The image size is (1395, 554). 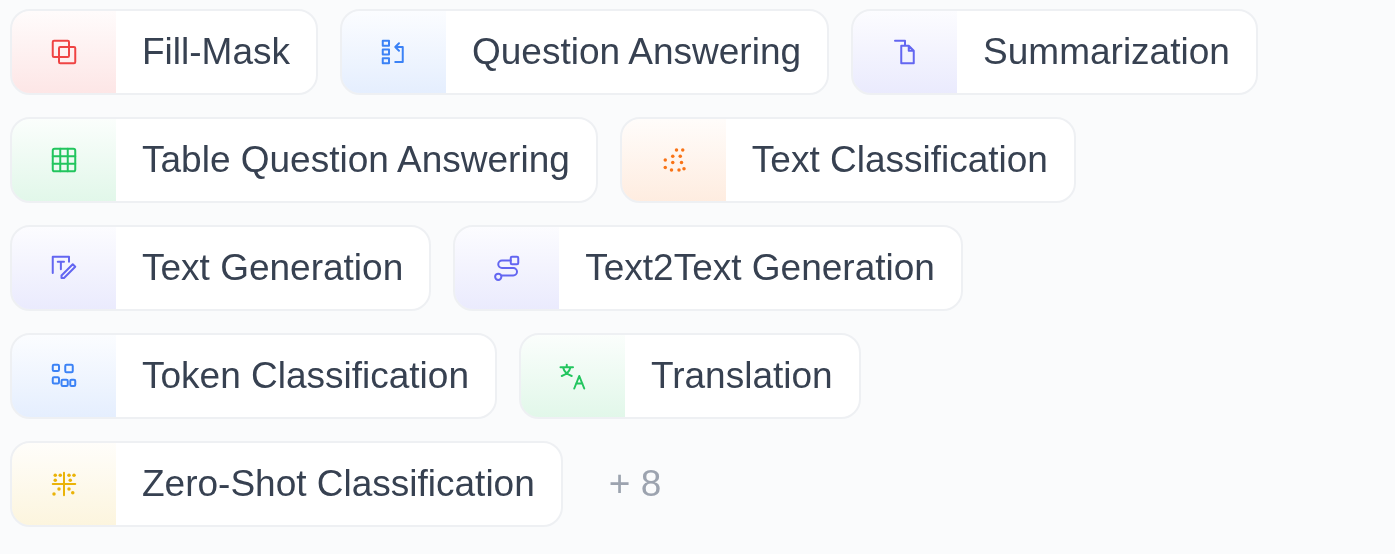 I want to click on task-tag: Text2Text Generation, so click(x=708, y=268).